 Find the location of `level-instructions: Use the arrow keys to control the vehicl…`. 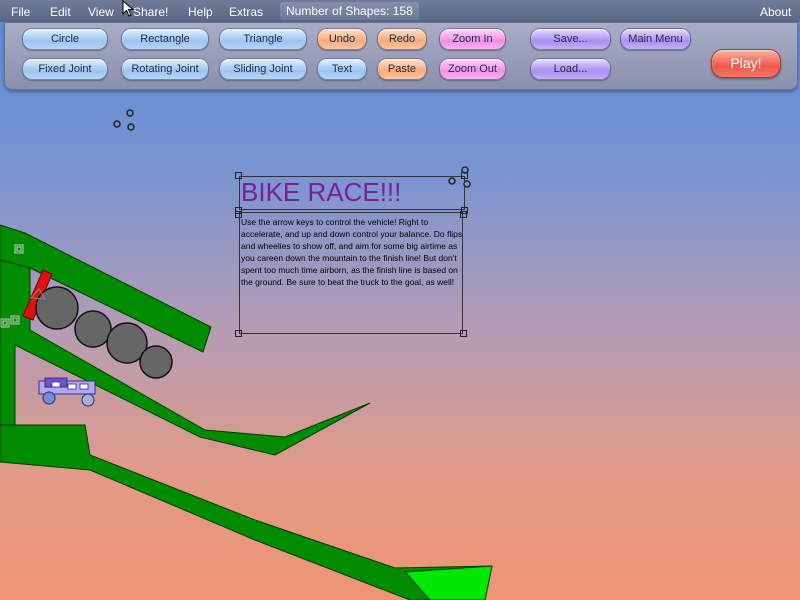

level-instructions: Use the arrow keys to control the vehicl… is located at coordinates (352, 252).